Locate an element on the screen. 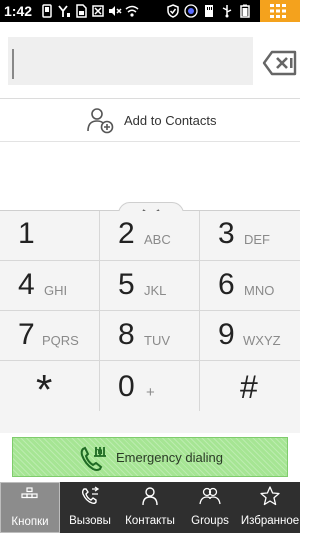 This screenshot has width=320, height=533. sim-card-icon is located at coordinates (81, 11).